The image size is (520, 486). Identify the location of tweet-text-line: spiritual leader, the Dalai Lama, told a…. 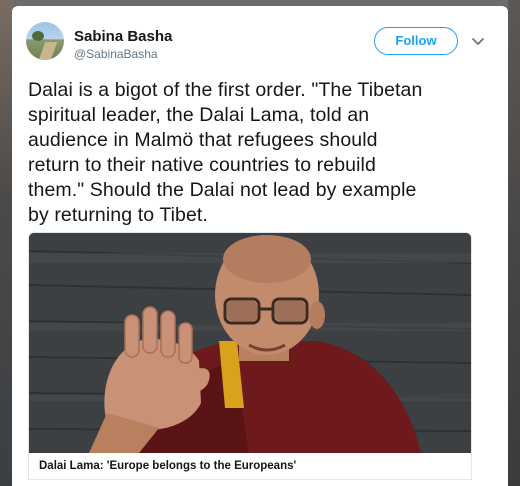
(199, 115).